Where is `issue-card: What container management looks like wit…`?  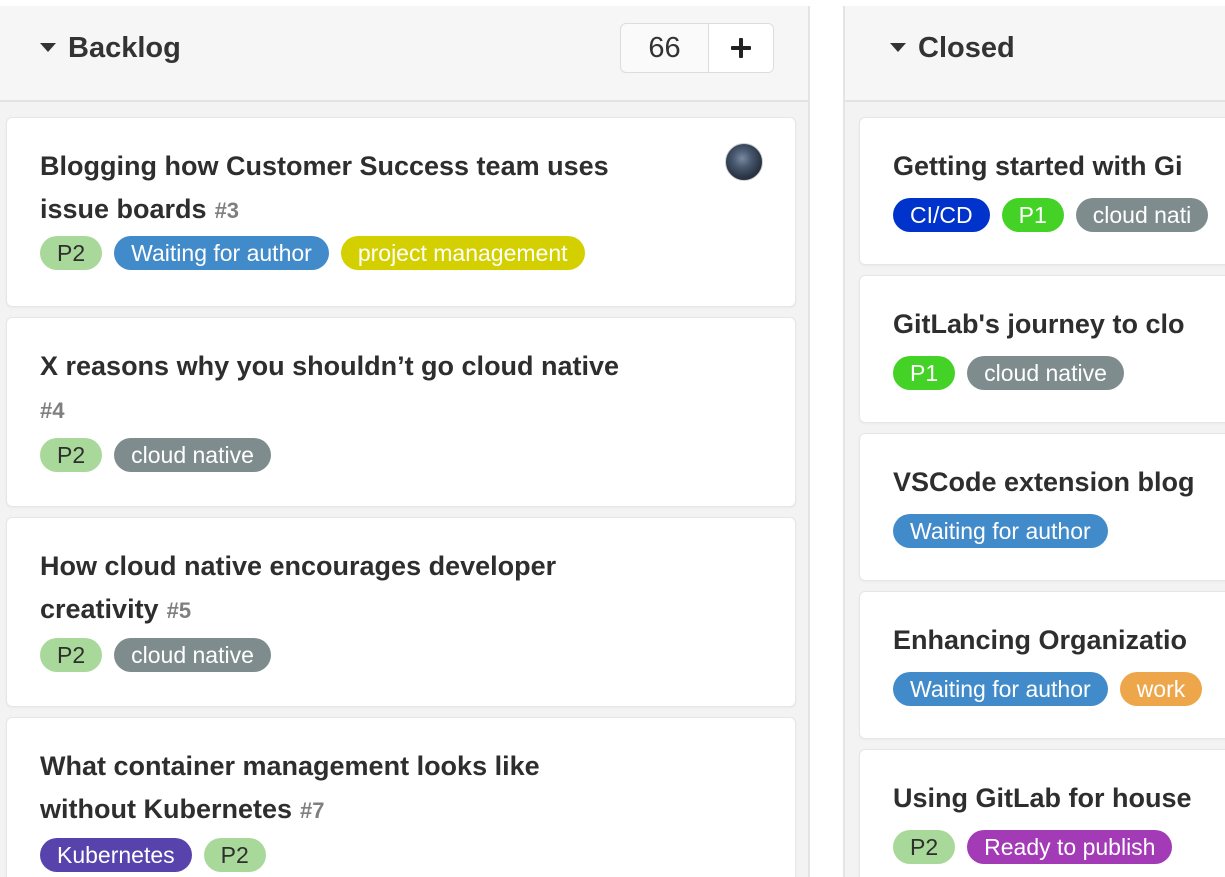
issue-card: What container management looks like wit… is located at coordinates (401, 797).